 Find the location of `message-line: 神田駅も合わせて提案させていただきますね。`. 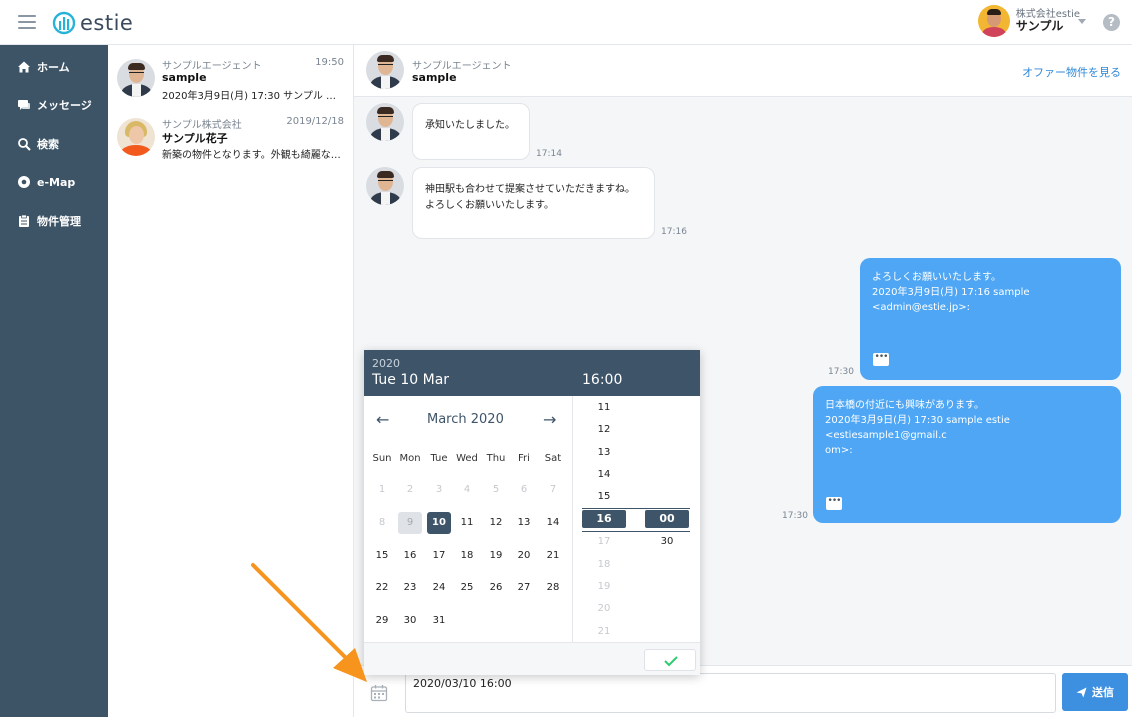

message-line: 神田駅も合わせて提案させていただきますね。 is located at coordinates (530, 189).